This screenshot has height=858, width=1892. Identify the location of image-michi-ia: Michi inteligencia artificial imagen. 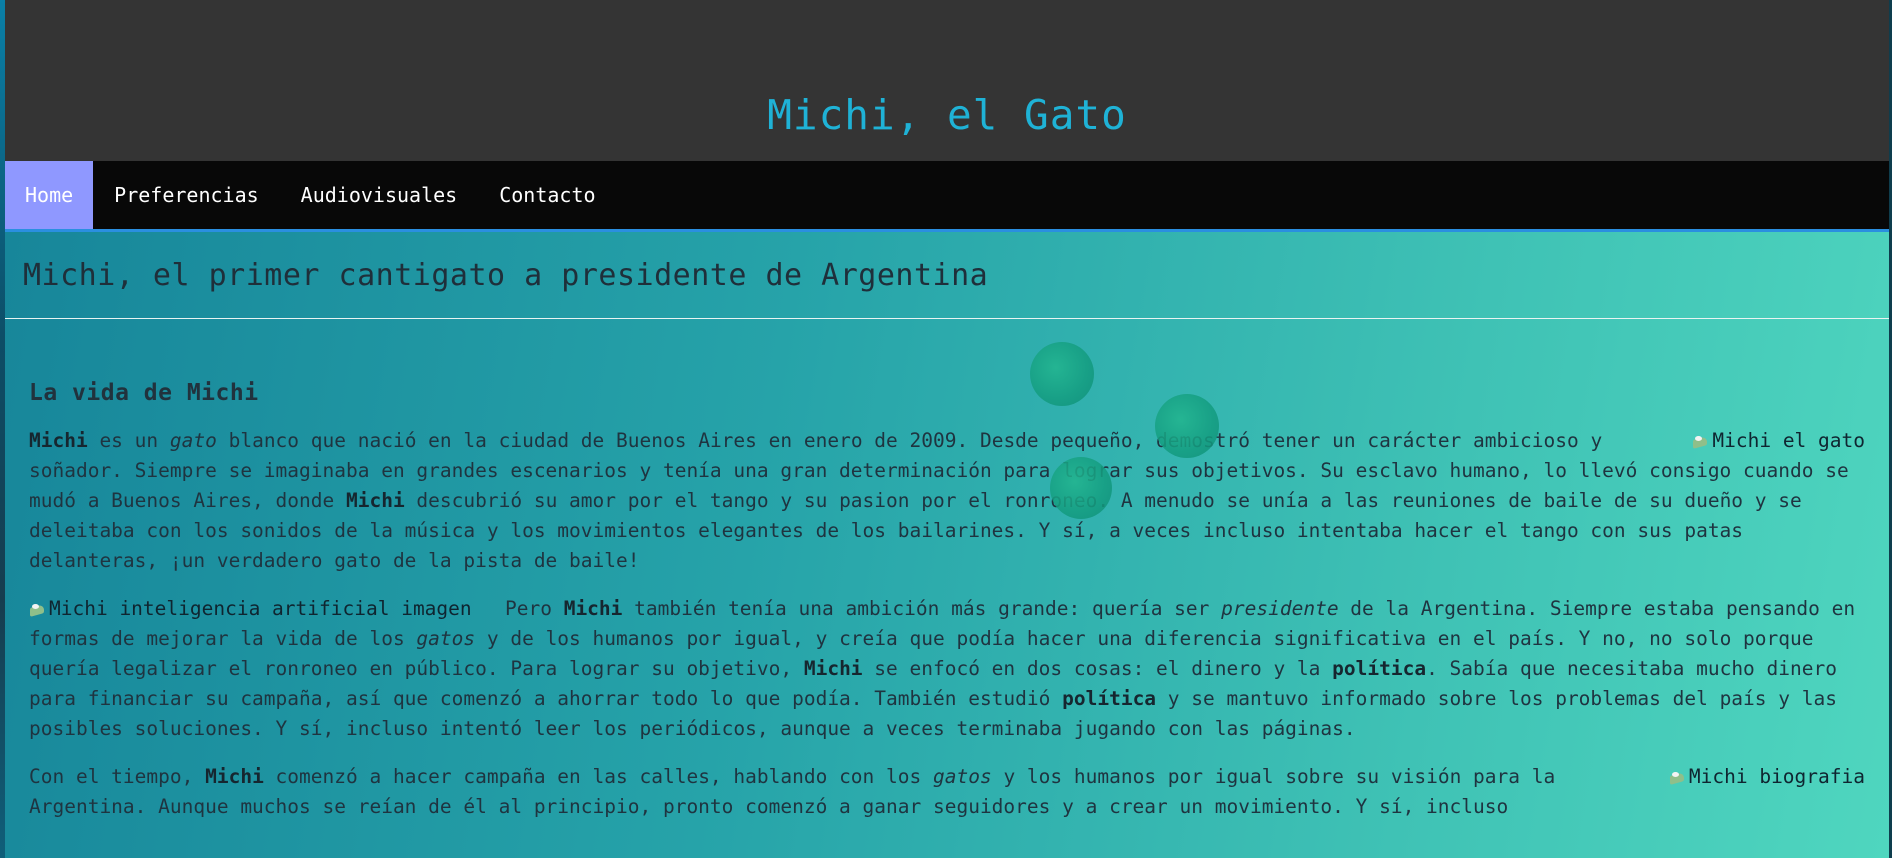
(255, 609).